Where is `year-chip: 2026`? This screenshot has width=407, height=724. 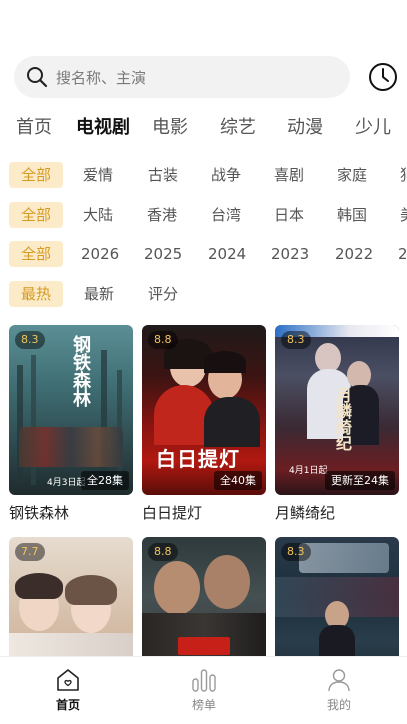
year-chip: 2026 is located at coordinates (100, 254).